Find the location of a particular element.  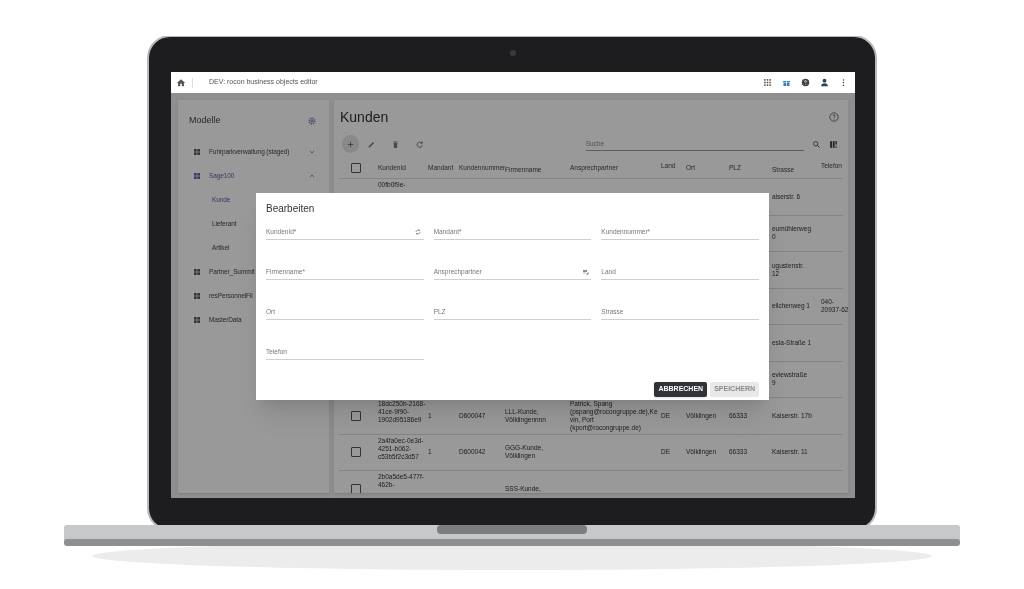

search-icon is located at coordinates (816, 144).